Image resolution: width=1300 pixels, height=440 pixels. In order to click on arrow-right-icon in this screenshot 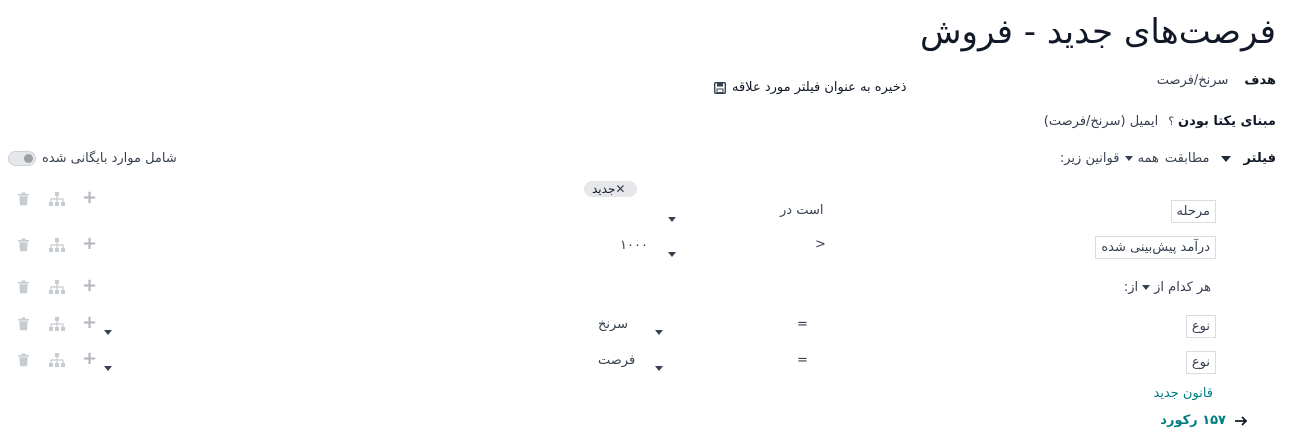, I will do `click(1241, 421)`.